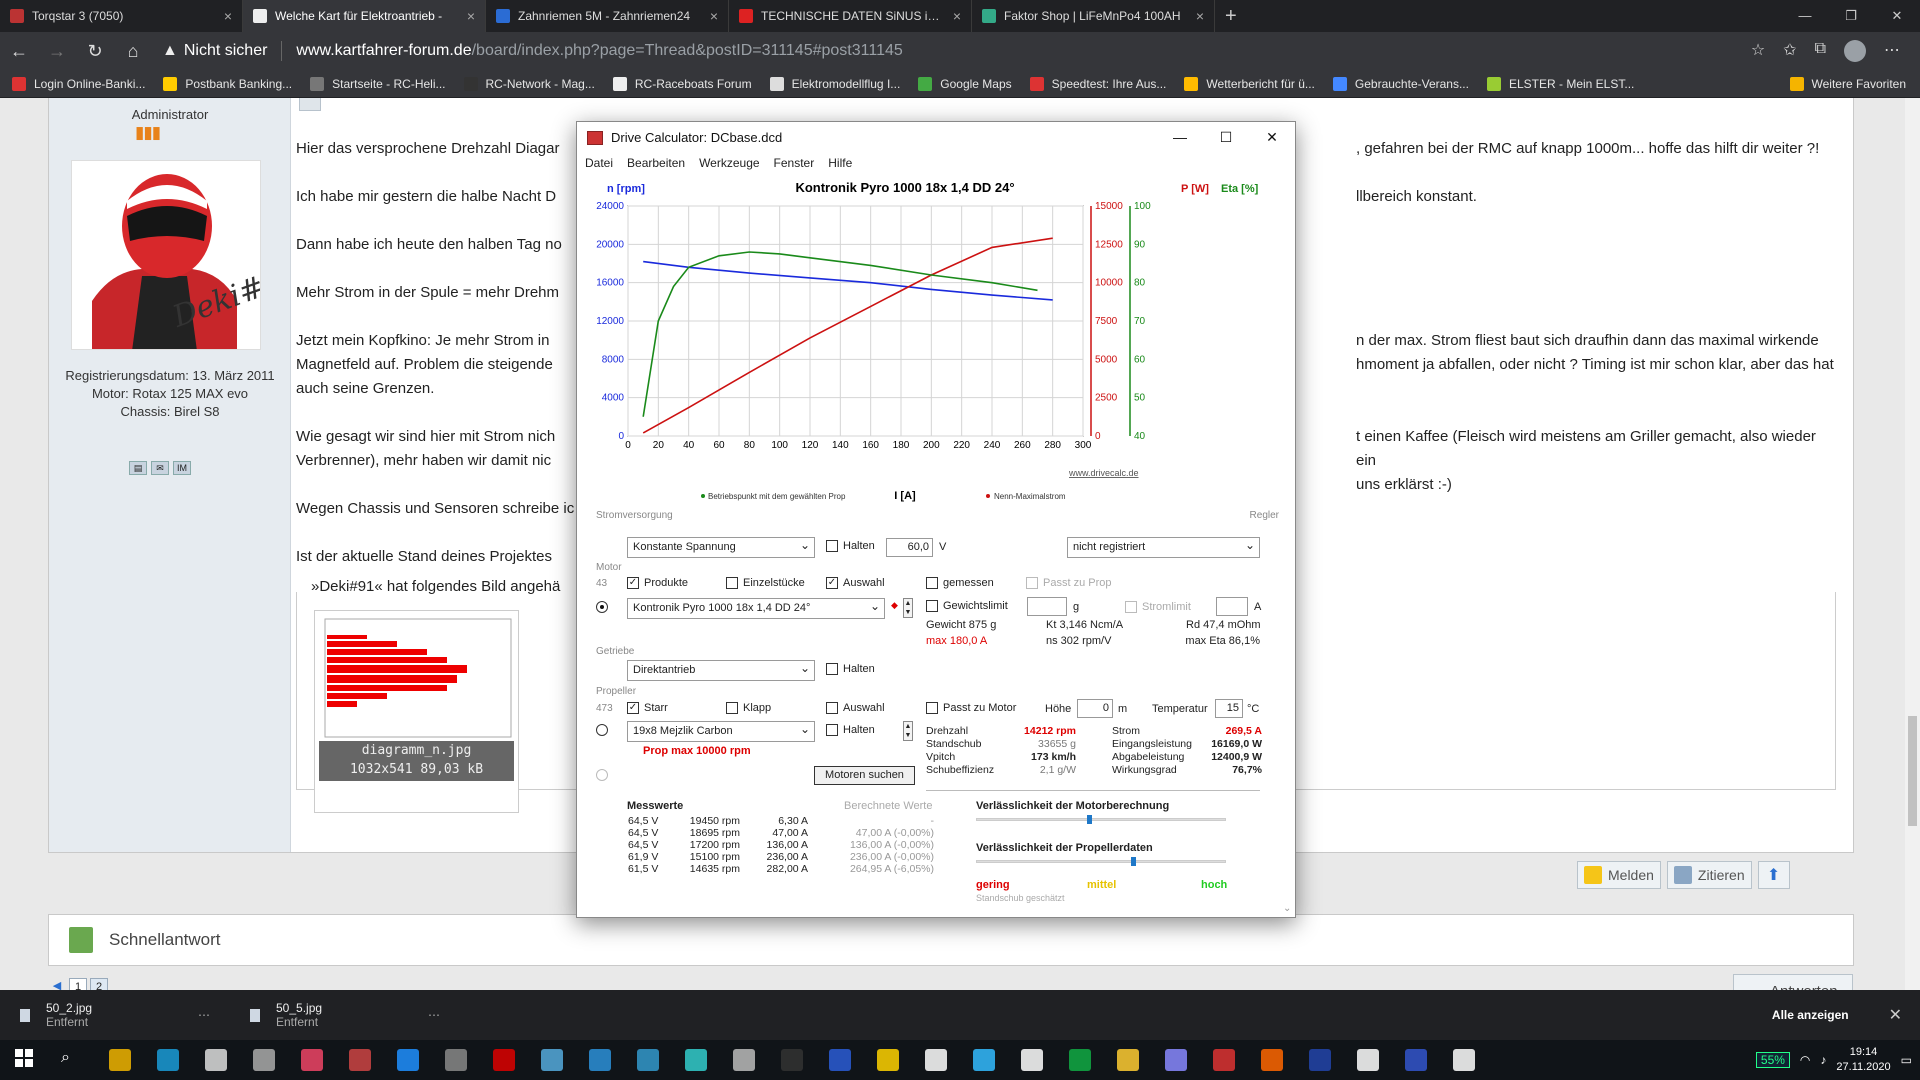 The height and width of the screenshot is (1080, 1920). What do you see at coordinates (967, 606) in the screenshot?
I see `gewichtslimit-checkbox: Gewichtslimit` at bounding box center [967, 606].